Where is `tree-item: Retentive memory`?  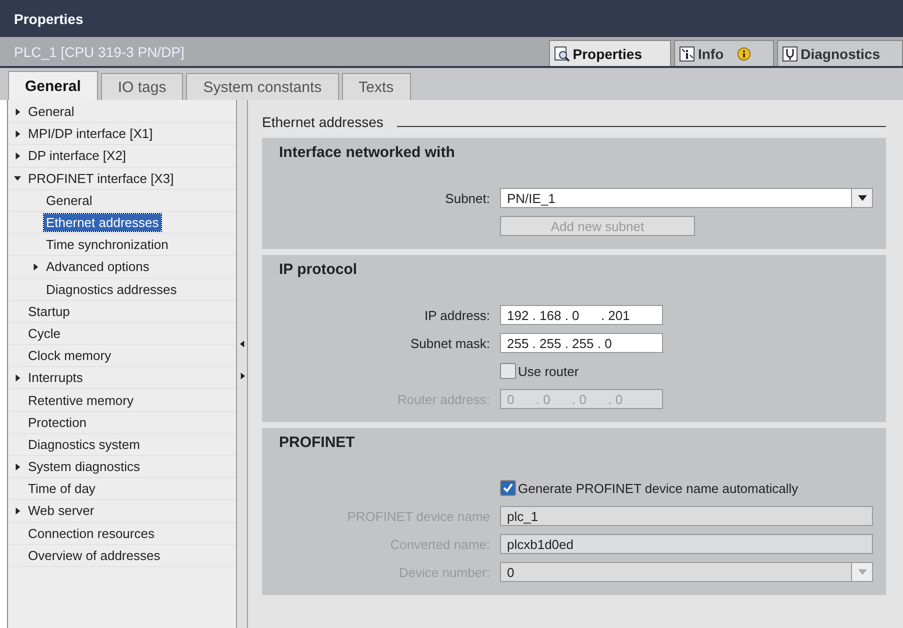
tree-item: Retentive memory is located at coordinates (81, 400).